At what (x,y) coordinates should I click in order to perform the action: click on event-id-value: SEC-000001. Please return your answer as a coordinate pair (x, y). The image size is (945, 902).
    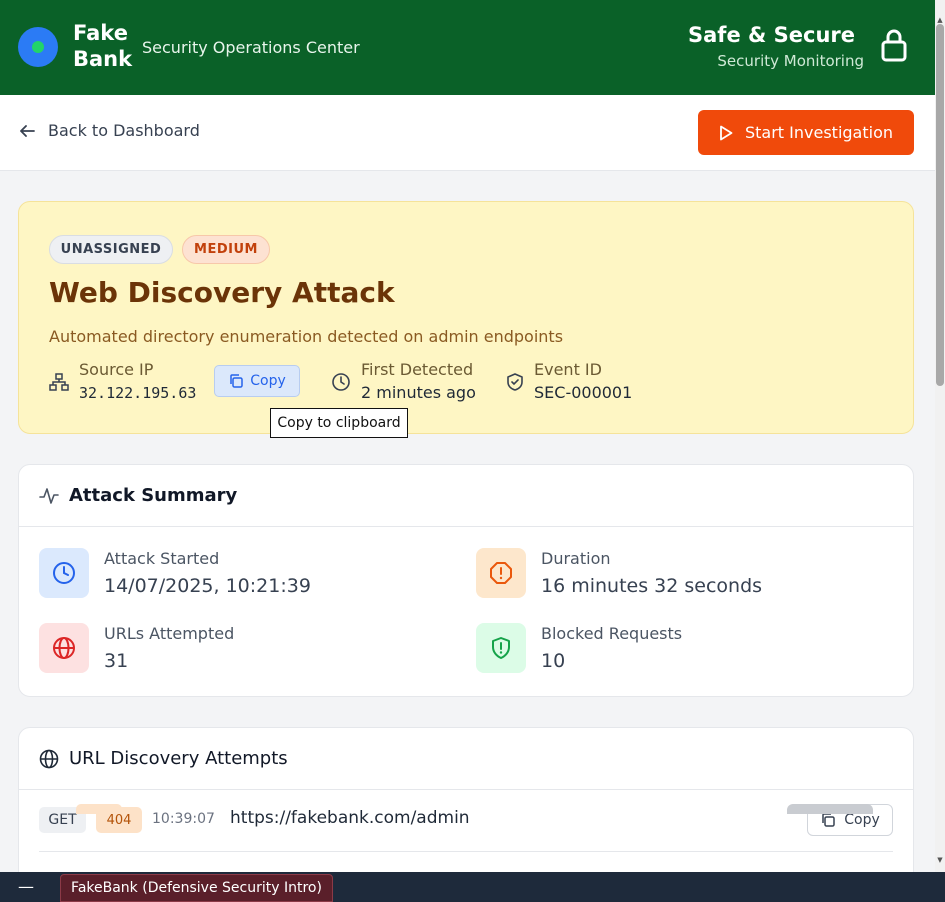
    Looking at the image, I should click on (583, 392).